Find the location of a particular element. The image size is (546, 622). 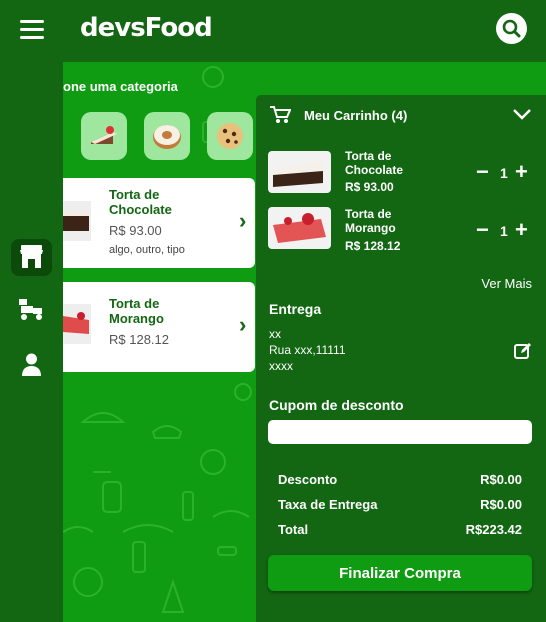

cookie-icon is located at coordinates (230, 136).